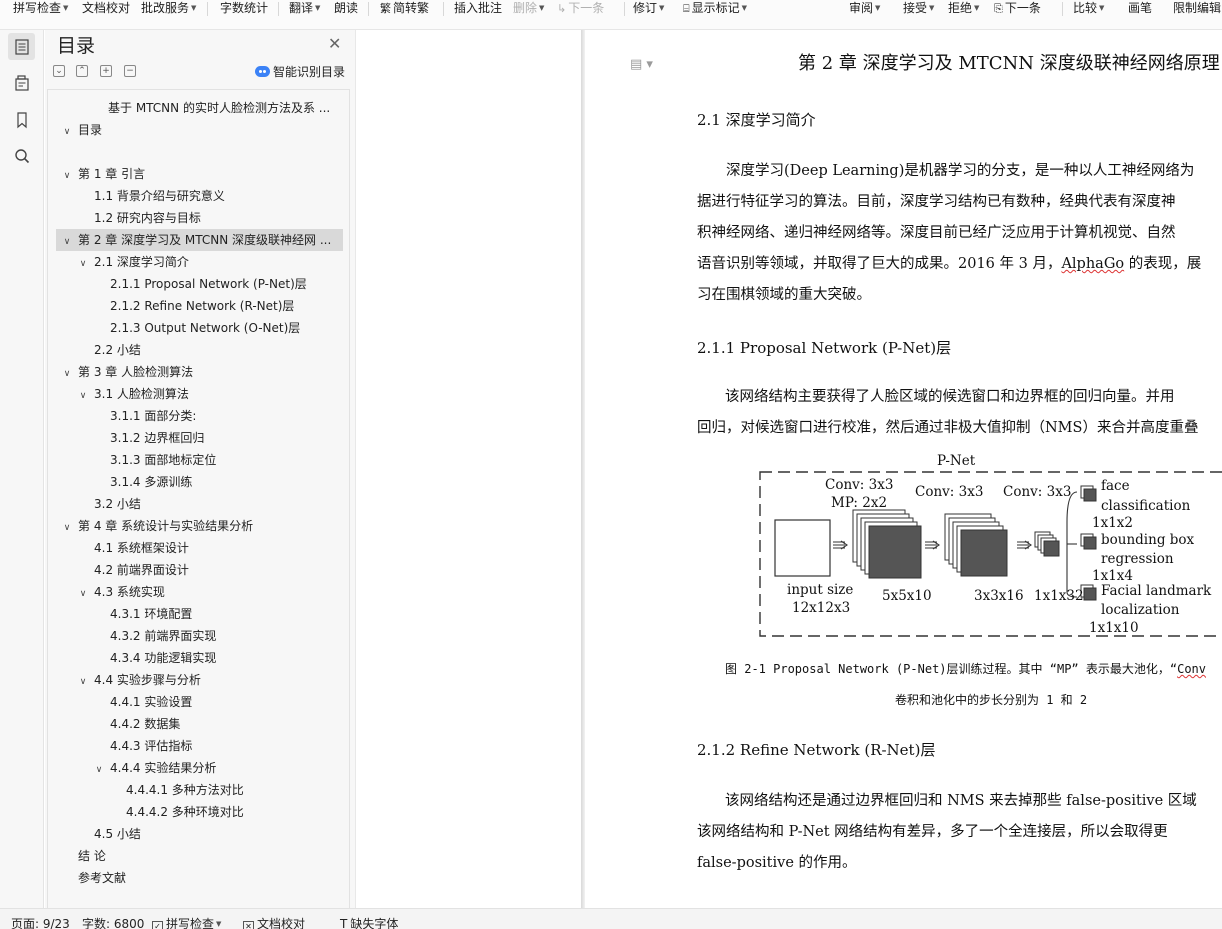  I want to click on spell-check-status: ✓ 拼写检查 ▼, so click(186, 923).